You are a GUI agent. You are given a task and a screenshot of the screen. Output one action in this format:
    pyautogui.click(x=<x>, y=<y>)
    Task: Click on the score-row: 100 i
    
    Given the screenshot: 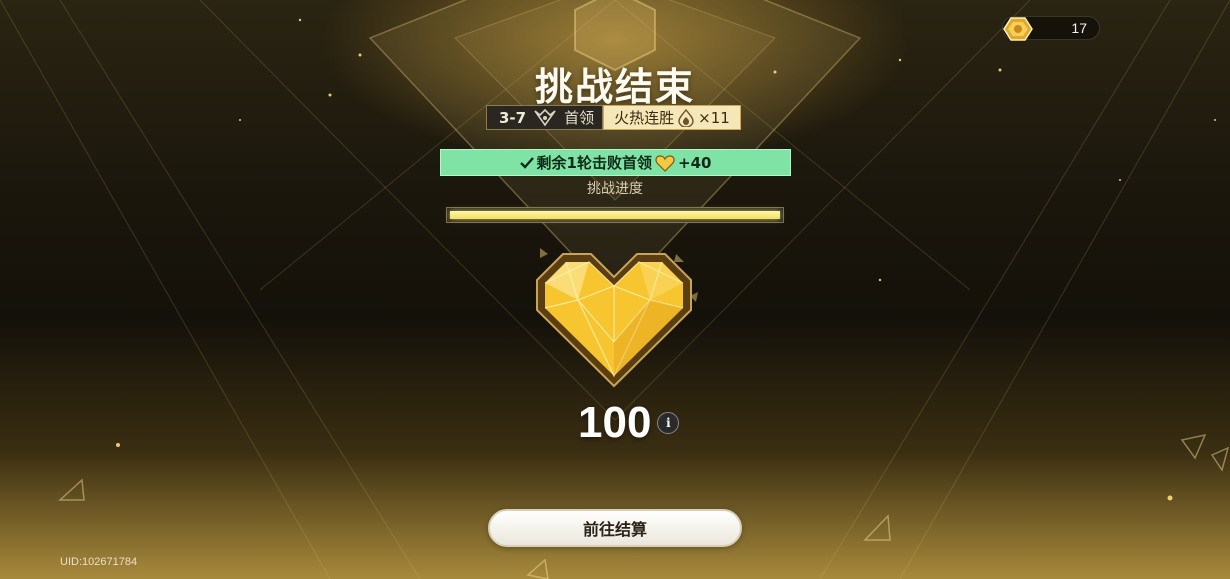 What is the action you would take?
    pyautogui.click(x=629, y=423)
    